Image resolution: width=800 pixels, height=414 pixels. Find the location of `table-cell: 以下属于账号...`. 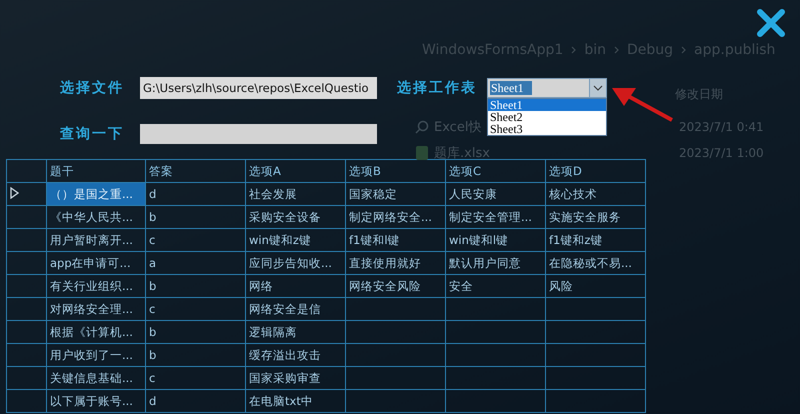

table-cell: 以下属于账号... is located at coordinates (96, 401).